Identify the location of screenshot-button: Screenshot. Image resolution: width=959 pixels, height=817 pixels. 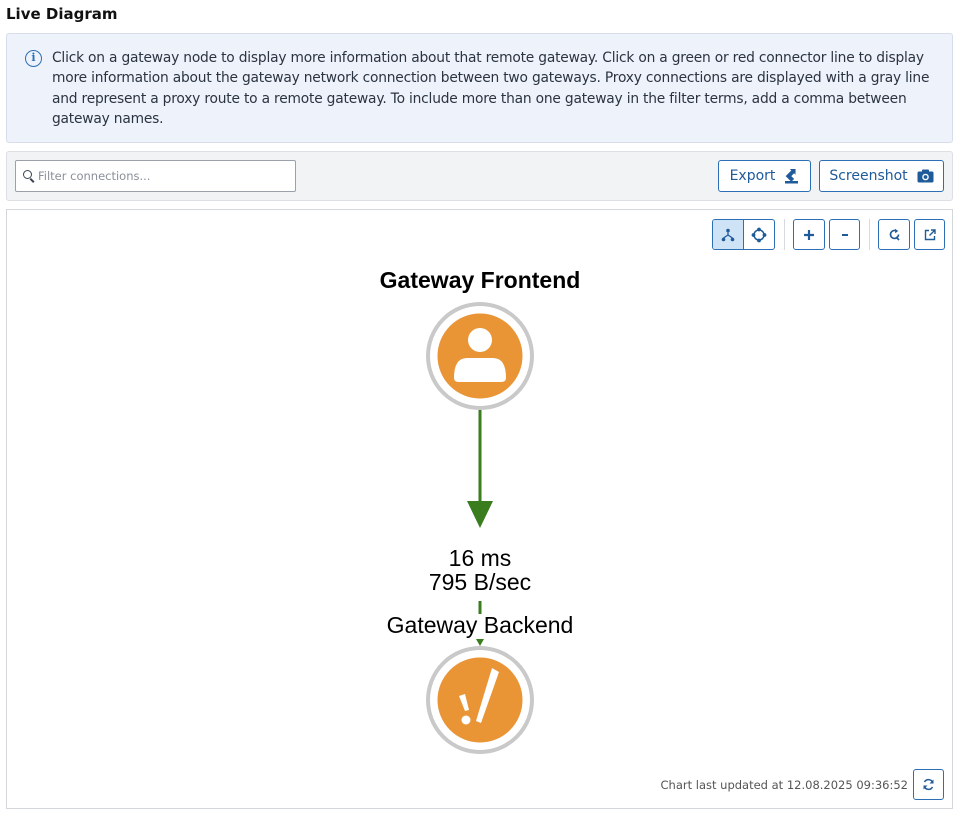
(881, 176).